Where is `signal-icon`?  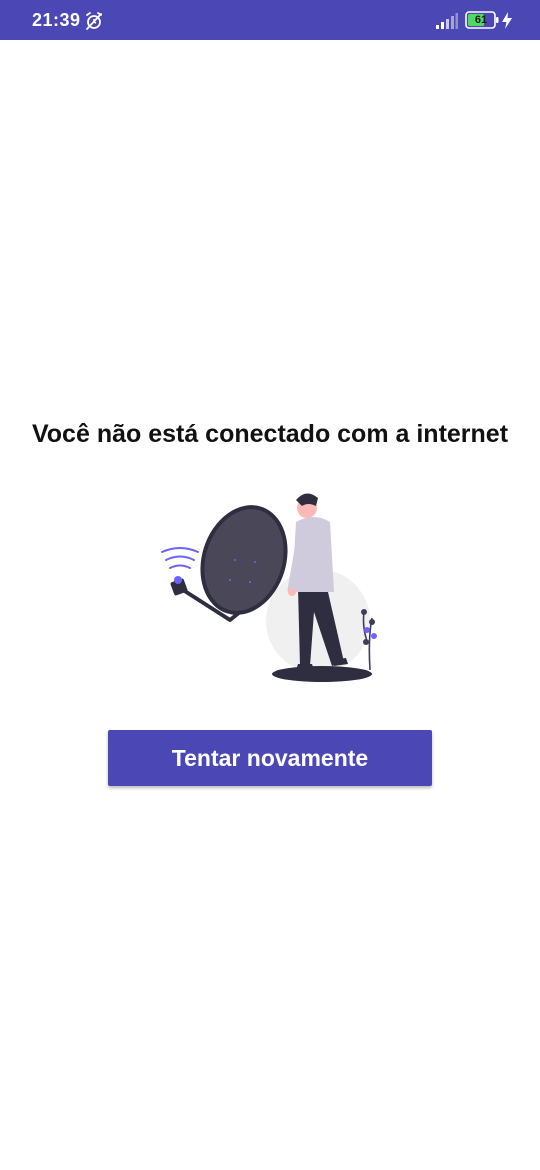 signal-icon is located at coordinates (447, 21).